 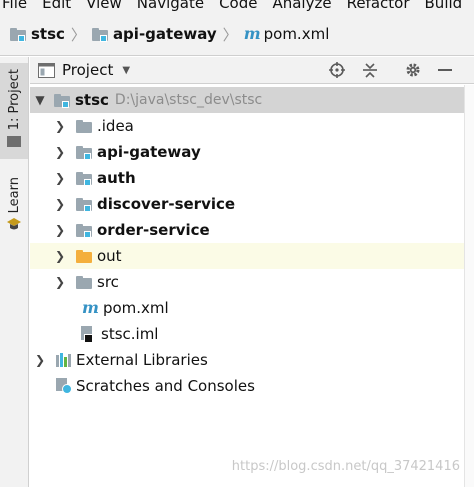 I want to click on tree-root-stsc: ▼ stsc D:\java\stsc_dev\stsc, so click(x=247, y=100).